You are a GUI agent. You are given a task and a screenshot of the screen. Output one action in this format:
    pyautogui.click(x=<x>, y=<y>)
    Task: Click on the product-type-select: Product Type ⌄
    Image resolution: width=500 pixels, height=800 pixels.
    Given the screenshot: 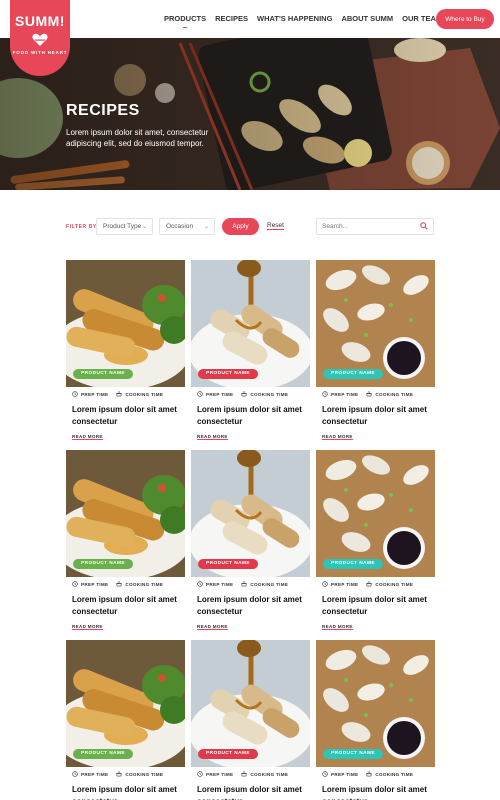 What is the action you would take?
    pyautogui.click(x=124, y=226)
    